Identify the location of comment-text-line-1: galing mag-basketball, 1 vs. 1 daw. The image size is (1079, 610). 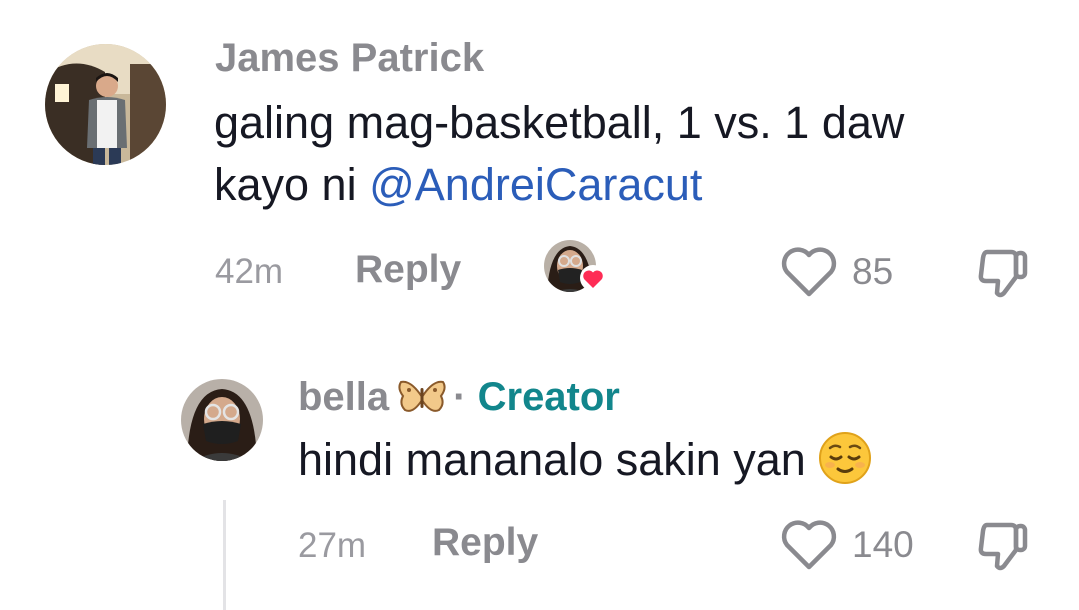
(559, 122).